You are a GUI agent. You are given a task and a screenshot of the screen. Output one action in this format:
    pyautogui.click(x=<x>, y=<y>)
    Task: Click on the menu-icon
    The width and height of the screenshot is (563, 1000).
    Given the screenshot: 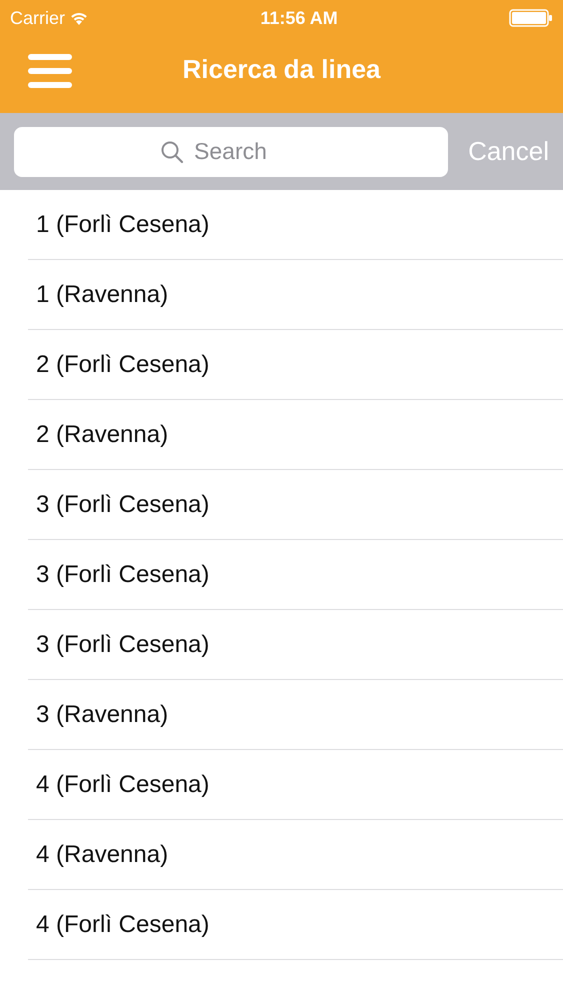 What is the action you would take?
    pyautogui.click(x=50, y=71)
    